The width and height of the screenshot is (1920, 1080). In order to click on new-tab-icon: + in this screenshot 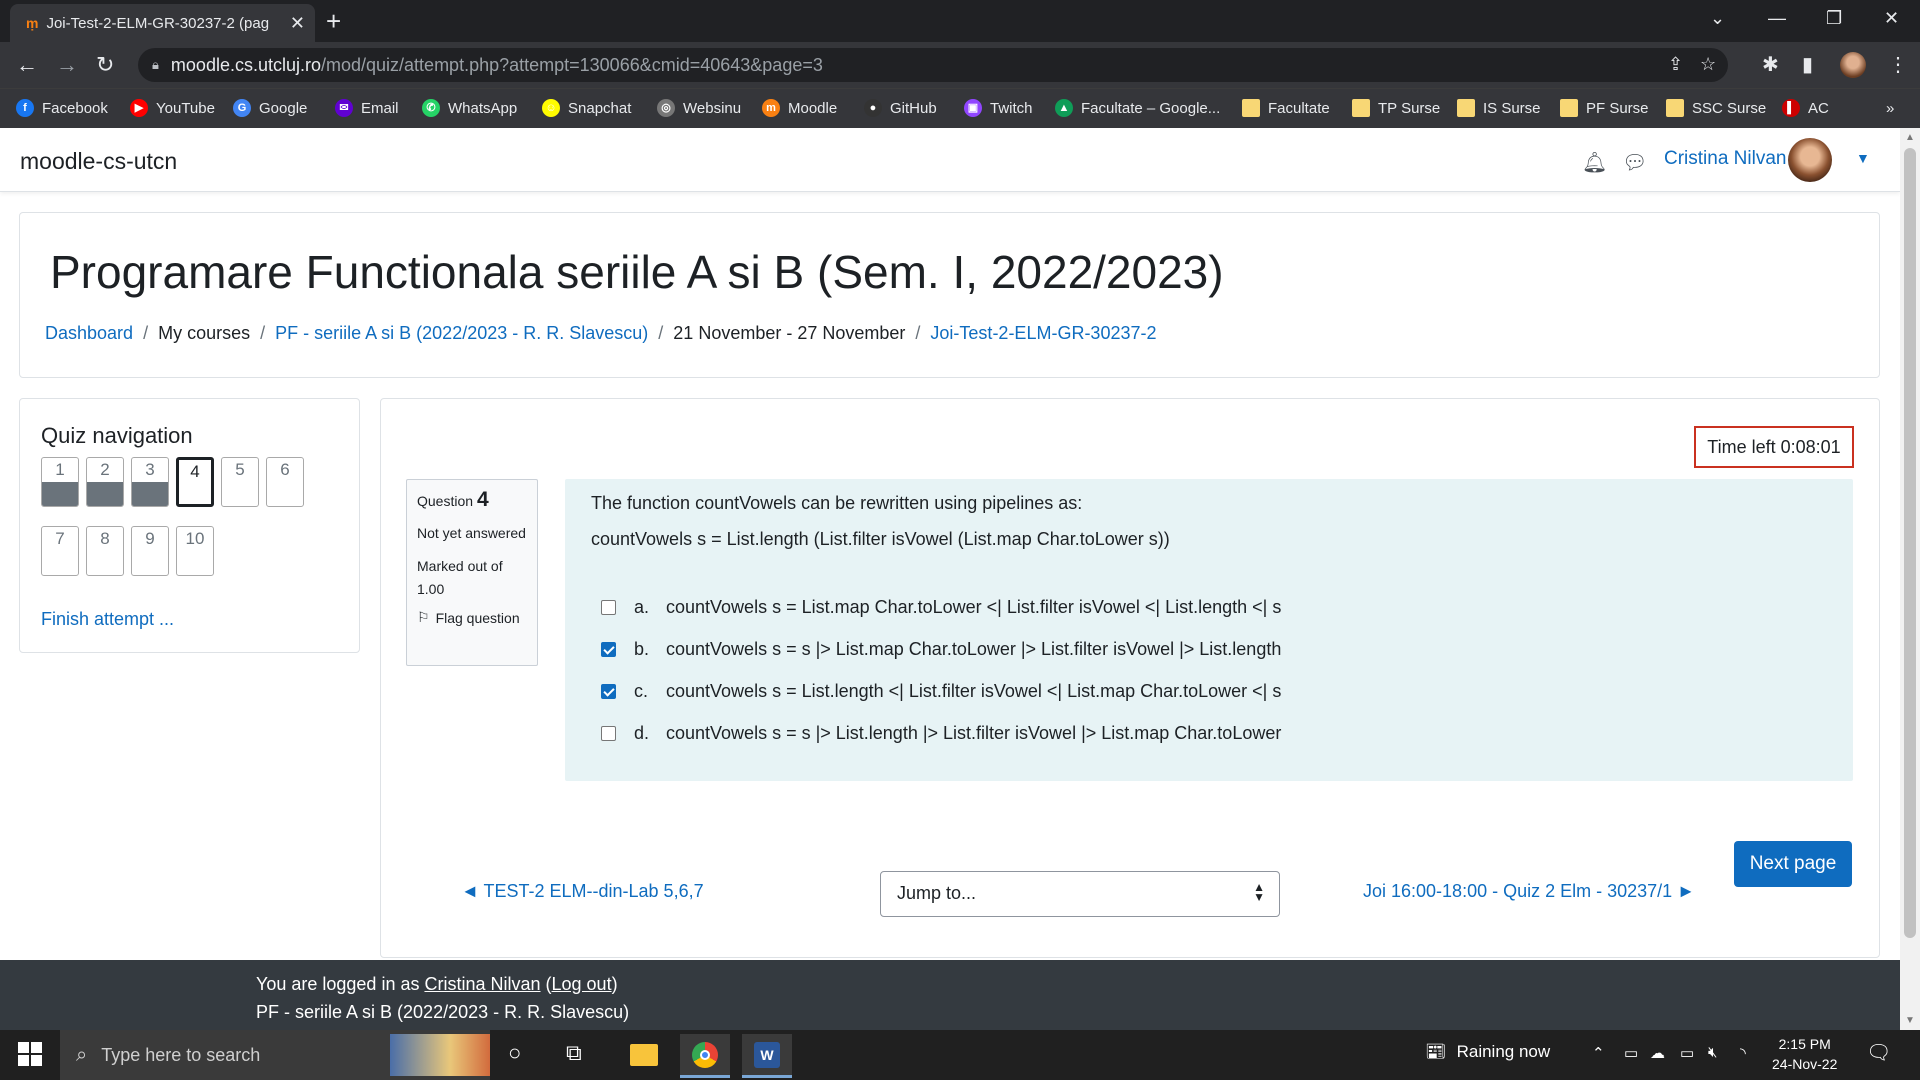, I will do `click(333, 21)`.